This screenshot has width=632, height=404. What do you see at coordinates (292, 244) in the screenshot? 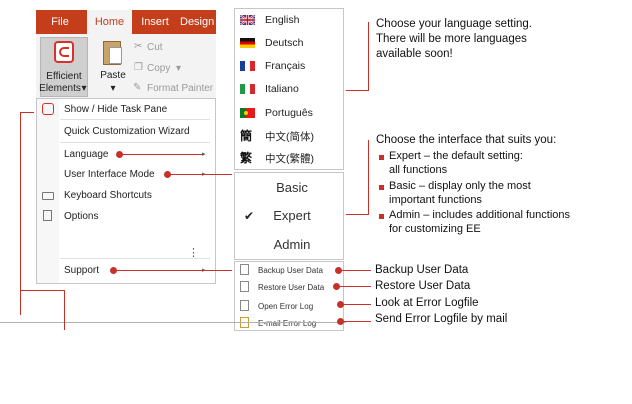
I see `mode-option-admin: Admin` at bounding box center [292, 244].